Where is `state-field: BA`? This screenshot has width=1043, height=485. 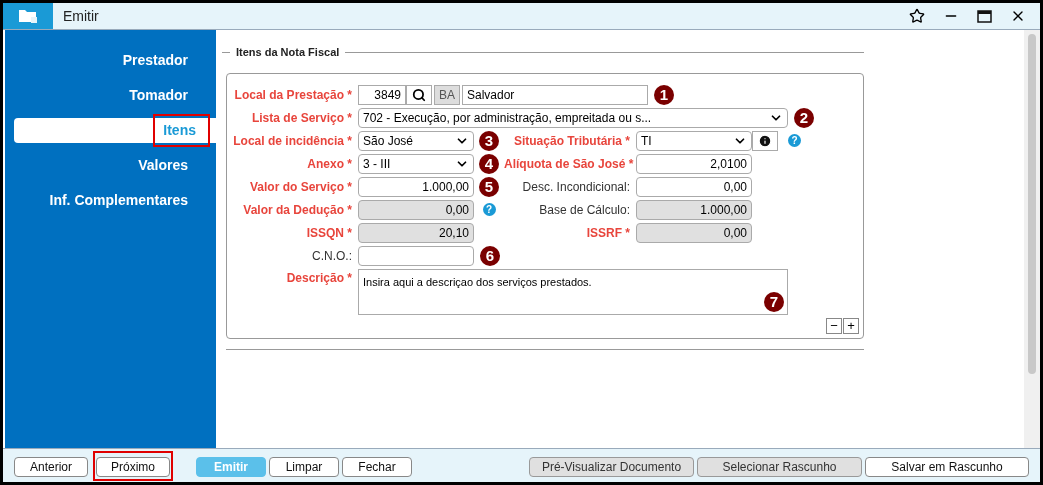 state-field: BA is located at coordinates (447, 94).